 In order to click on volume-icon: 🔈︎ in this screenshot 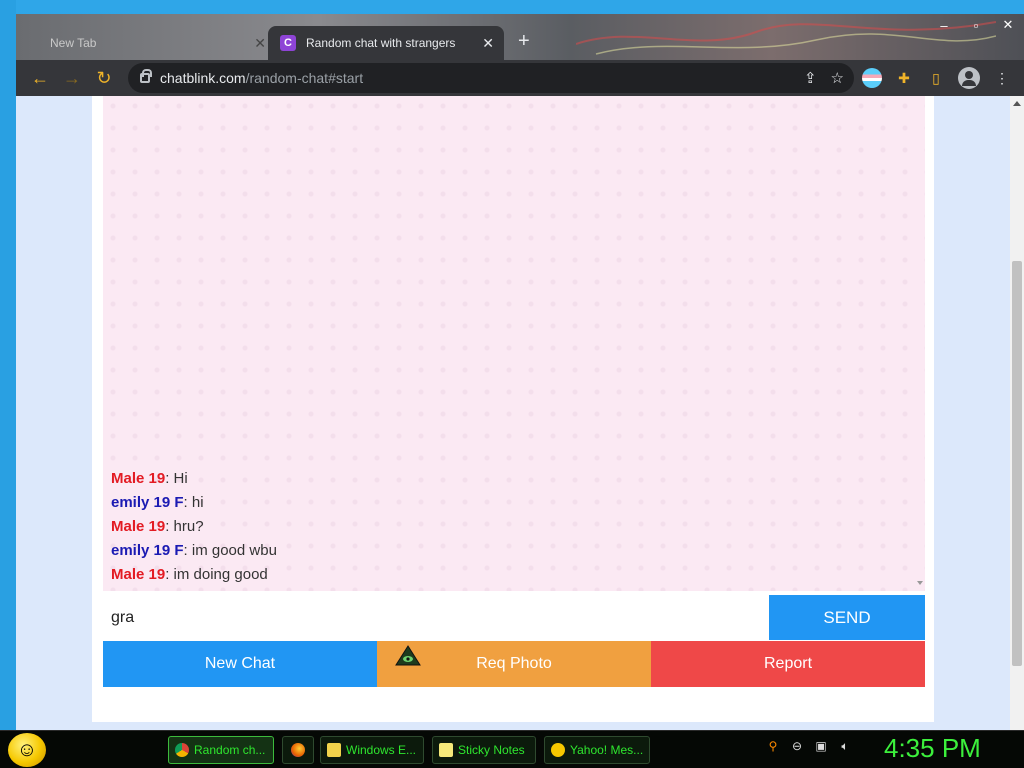, I will do `click(845, 746)`.